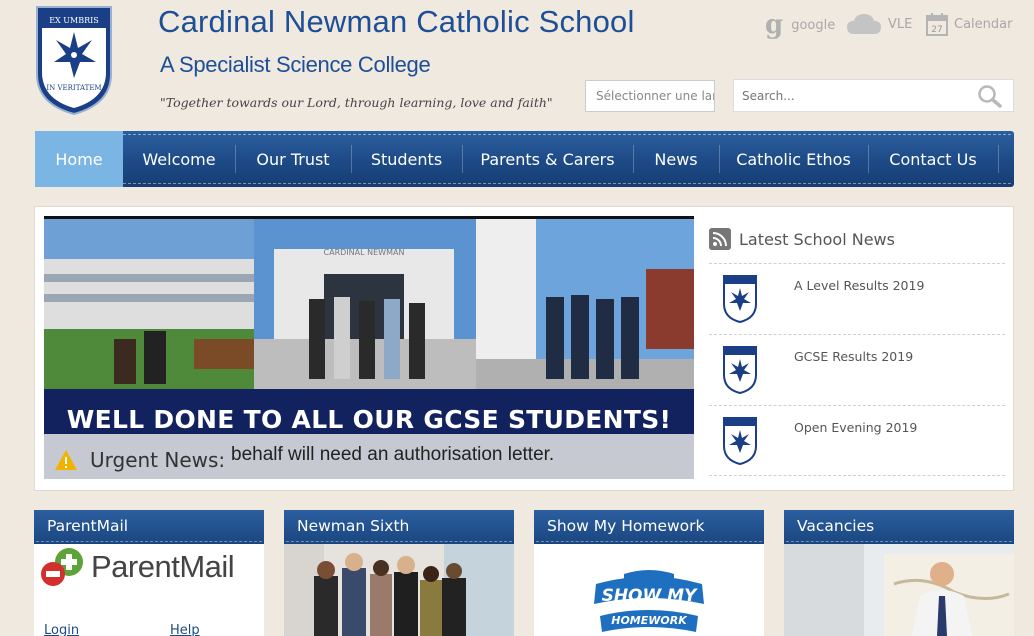 This screenshot has width=1034, height=636. Describe the element at coordinates (817, 239) in the screenshot. I see `latest-news-title: Latest School News` at that location.